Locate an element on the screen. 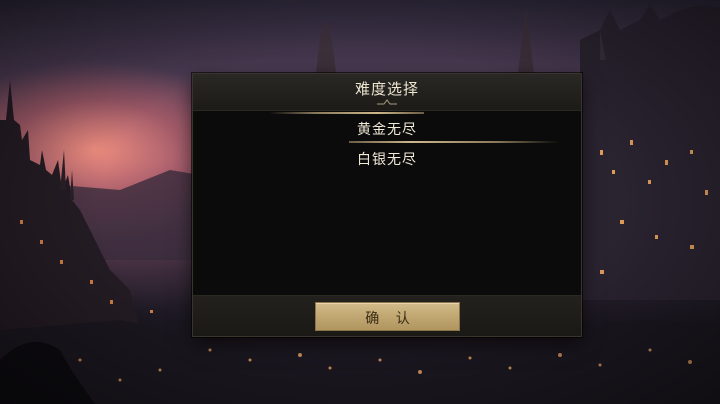  confirm-button: 确 认 is located at coordinates (387, 316).